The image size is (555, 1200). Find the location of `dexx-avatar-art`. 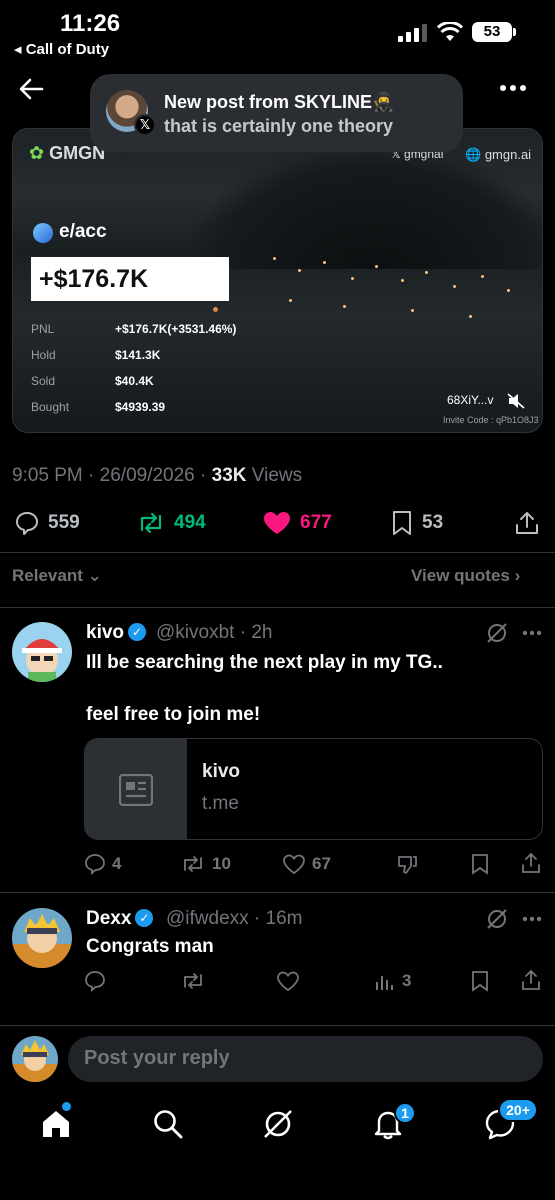

dexx-avatar-art is located at coordinates (42, 941).